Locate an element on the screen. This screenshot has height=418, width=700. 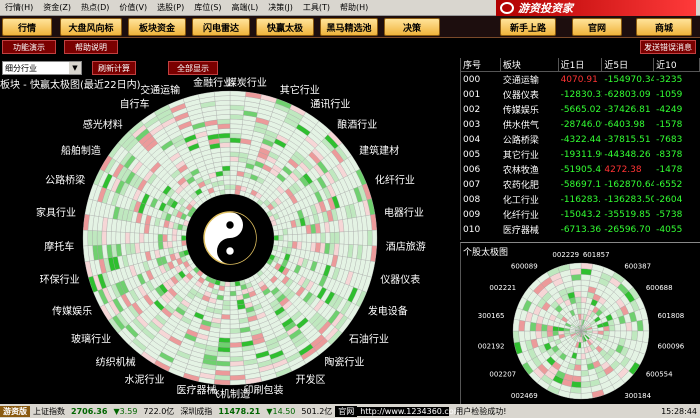
sector-label: 自行车 is located at coordinates (135, 104).